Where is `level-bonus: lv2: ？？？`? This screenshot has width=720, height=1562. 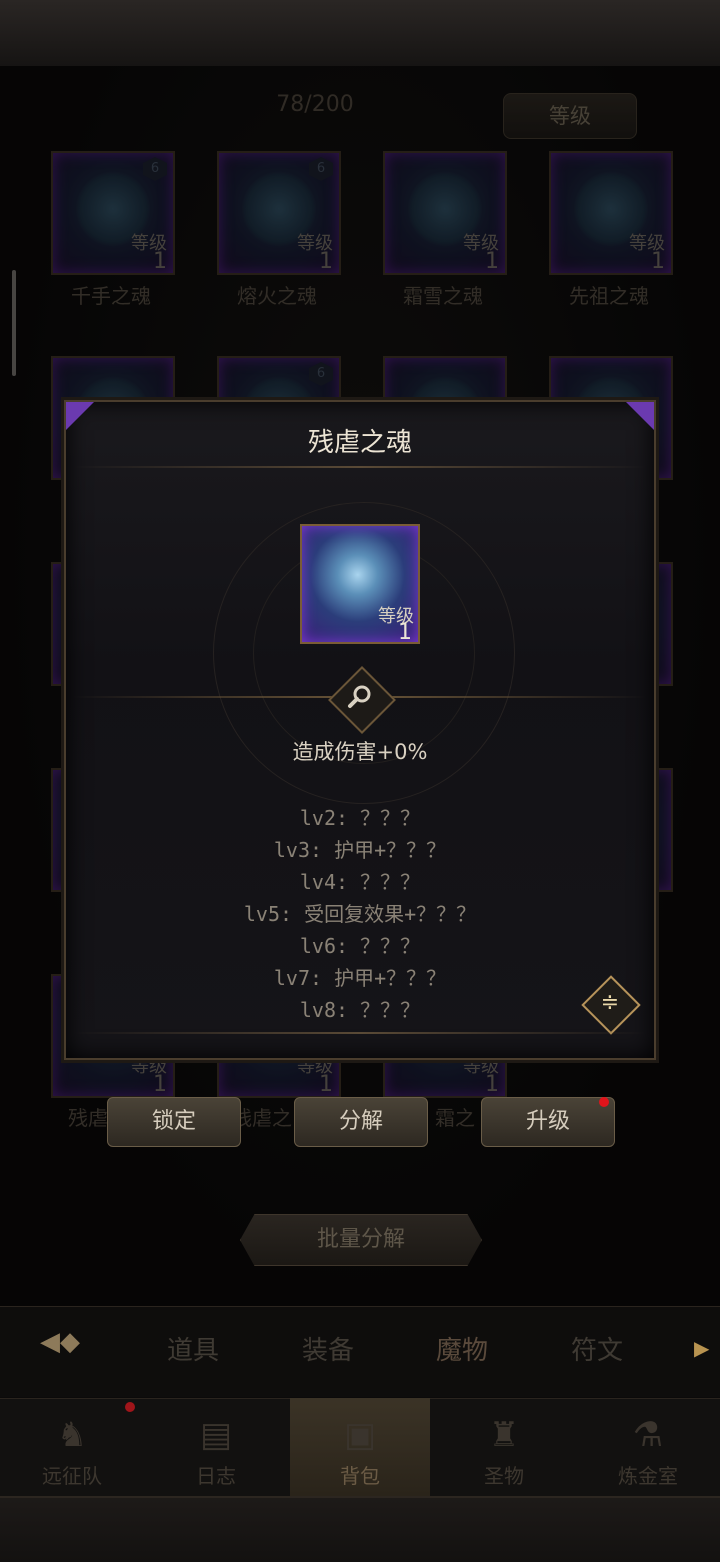
level-bonus: lv2: ？？？ is located at coordinates (360, 818).